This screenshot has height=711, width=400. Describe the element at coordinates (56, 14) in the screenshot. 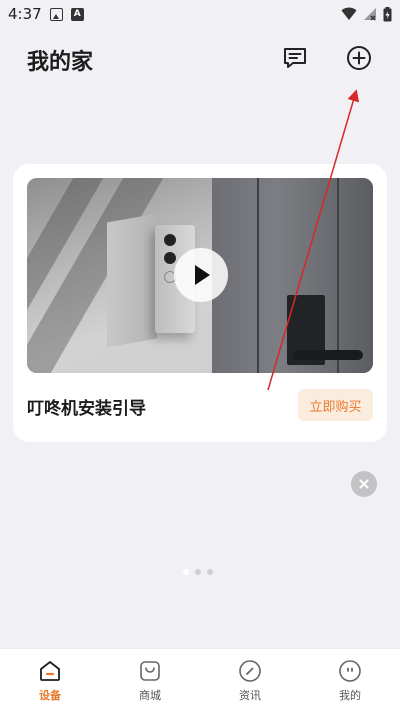

I see `gallery-icon` at that location.